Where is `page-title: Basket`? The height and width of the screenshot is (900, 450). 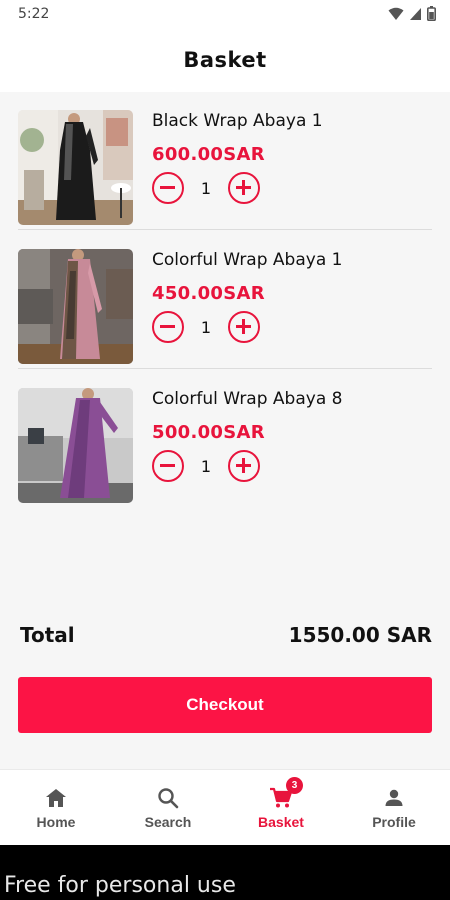 page-title: Basket is located at coordinates (225, 60).